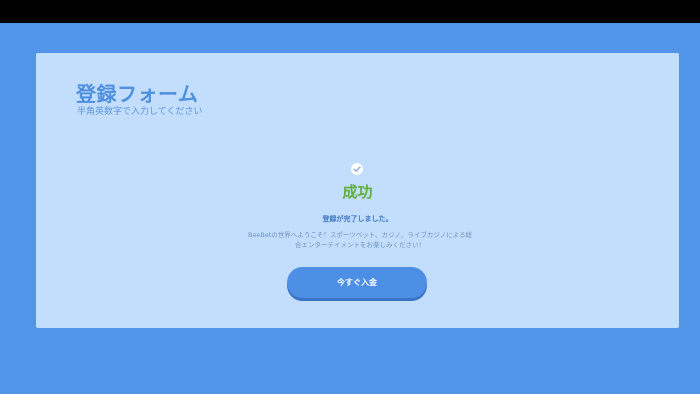 The height and width of the screenshot is (394, 700). I want to click on deposit-now-button: 今すぐ入金, so click(357, 282).